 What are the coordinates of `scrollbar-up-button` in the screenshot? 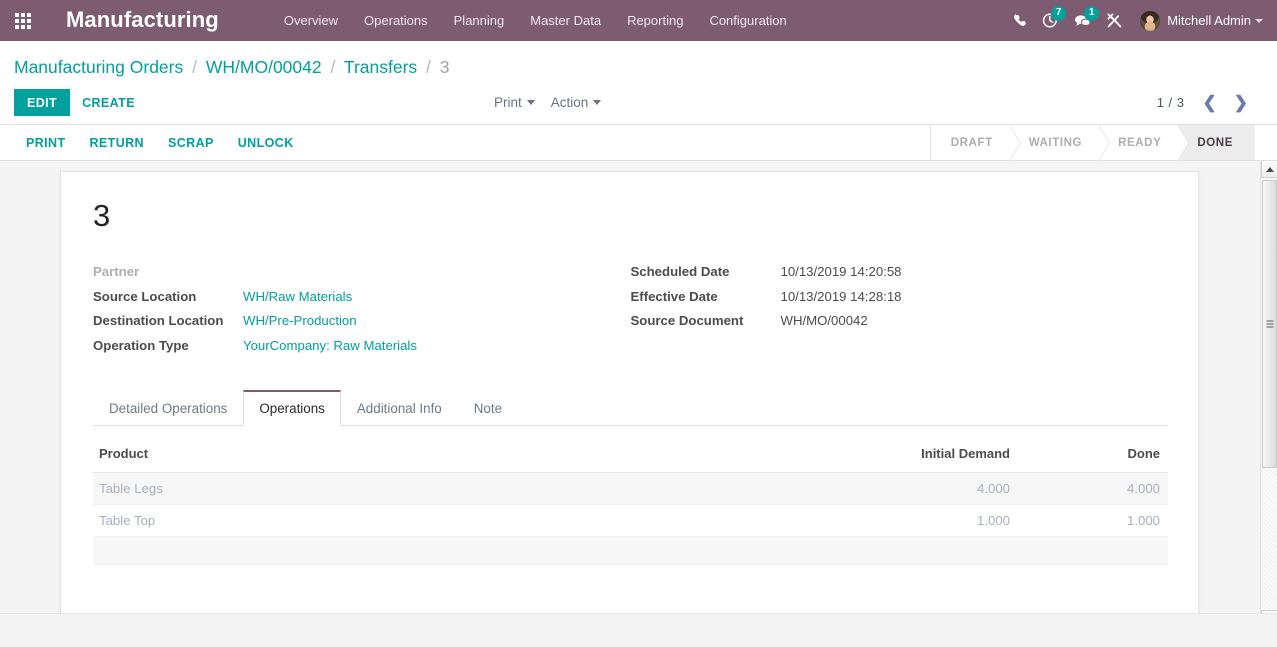 It's located at (1269, 169).